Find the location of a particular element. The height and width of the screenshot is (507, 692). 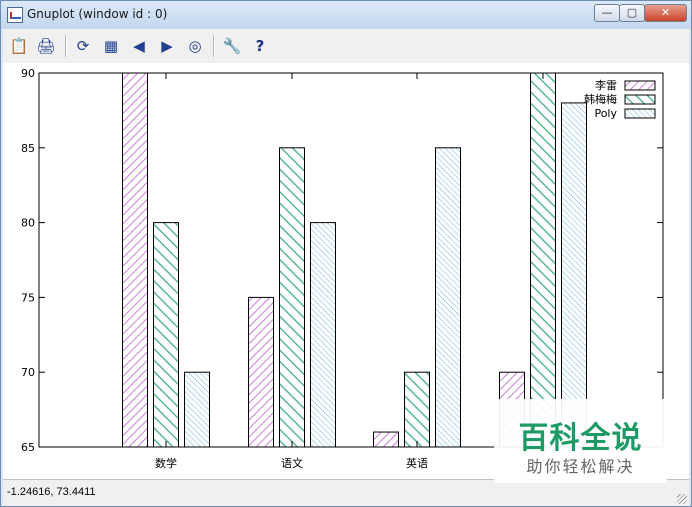

watermark: 百科全说 助你轻松解决 is located at coordinates (580, 441).